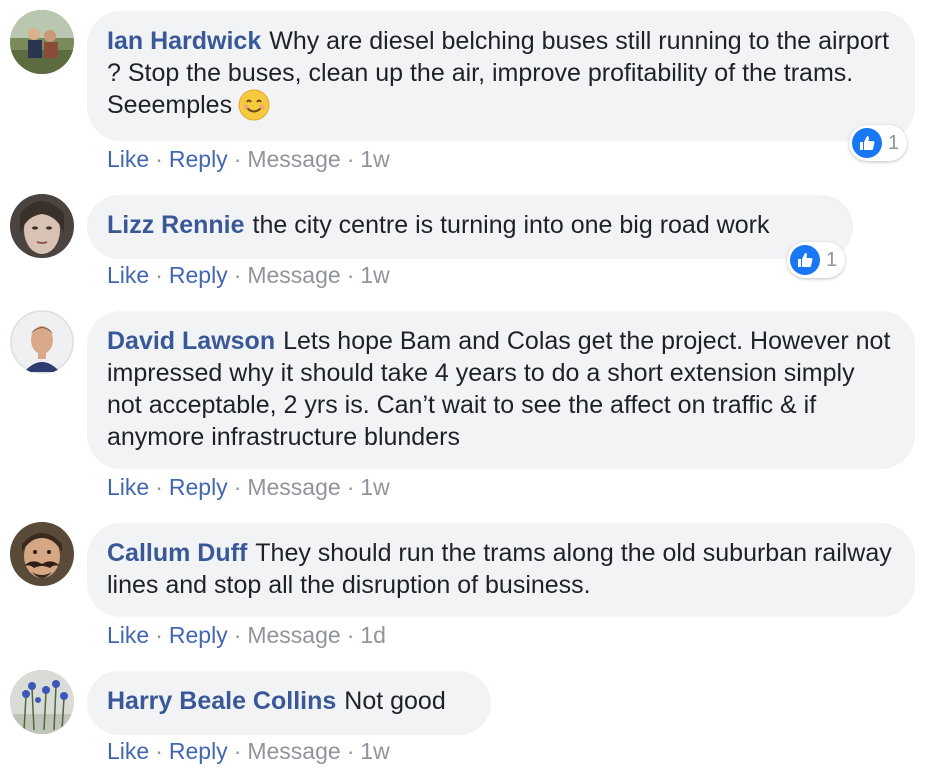 The width and height of the screenshot is (928, 774). I want to click on comment-text: Not good, so click(395, 701).